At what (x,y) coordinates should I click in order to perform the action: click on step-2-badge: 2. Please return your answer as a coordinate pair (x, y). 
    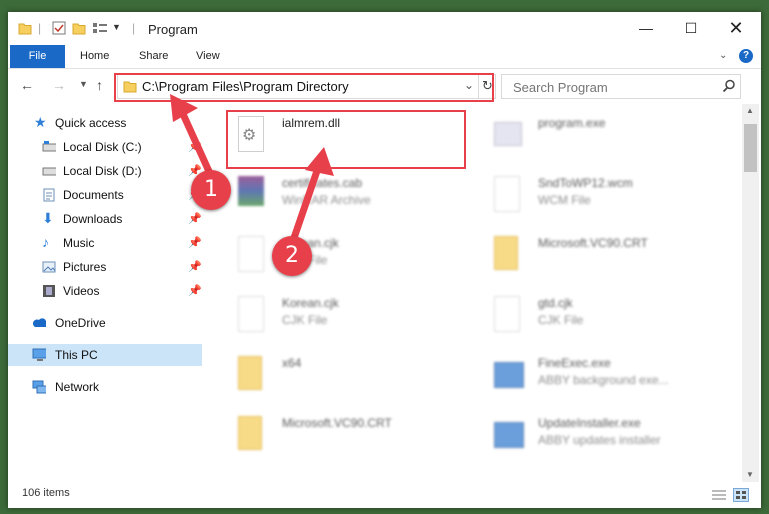
    Looking at the image, I should click on (292, 256).